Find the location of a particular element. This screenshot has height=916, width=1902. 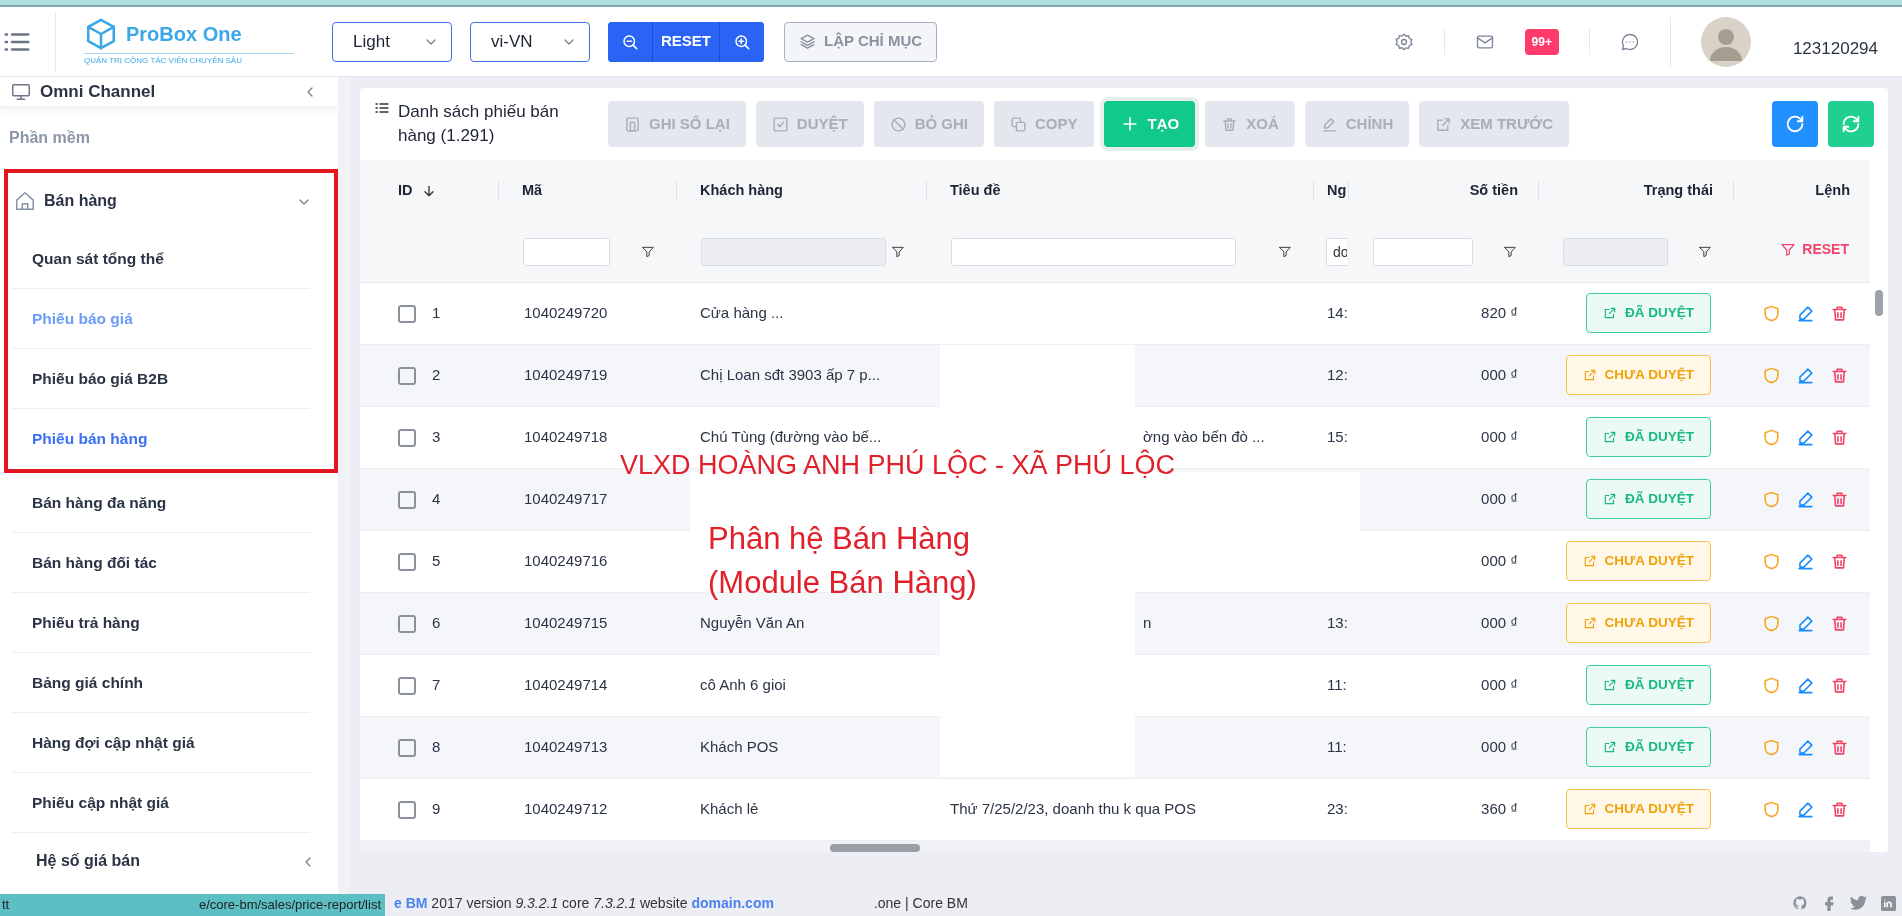

column-header: Lệnh is located at coordinates (1832, 191).